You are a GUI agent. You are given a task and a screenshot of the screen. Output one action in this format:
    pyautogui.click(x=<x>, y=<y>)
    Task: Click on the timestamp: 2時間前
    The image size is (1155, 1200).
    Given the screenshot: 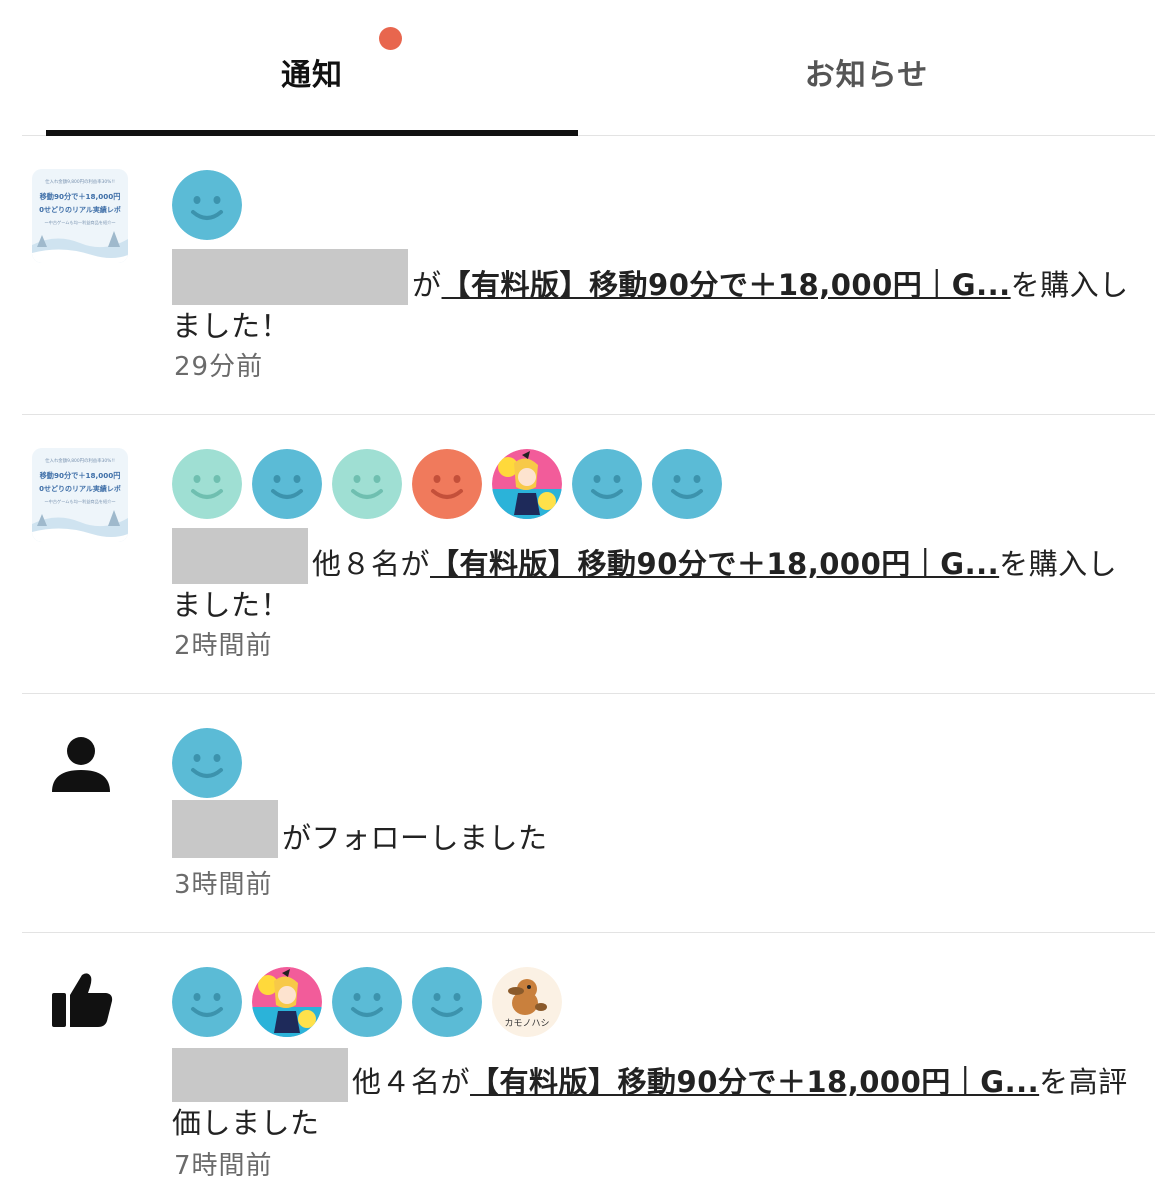 What is the action you would take?
    pyautogui.click(x=223, y=646)
    